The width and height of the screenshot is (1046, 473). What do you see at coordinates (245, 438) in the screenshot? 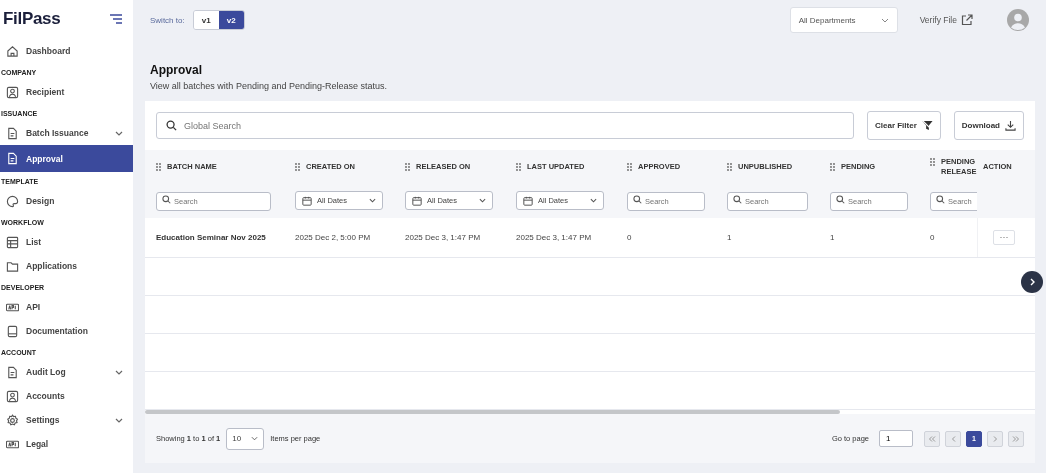
I see `items-per-page-dropdown: 10` at bounding box center [245, 438].